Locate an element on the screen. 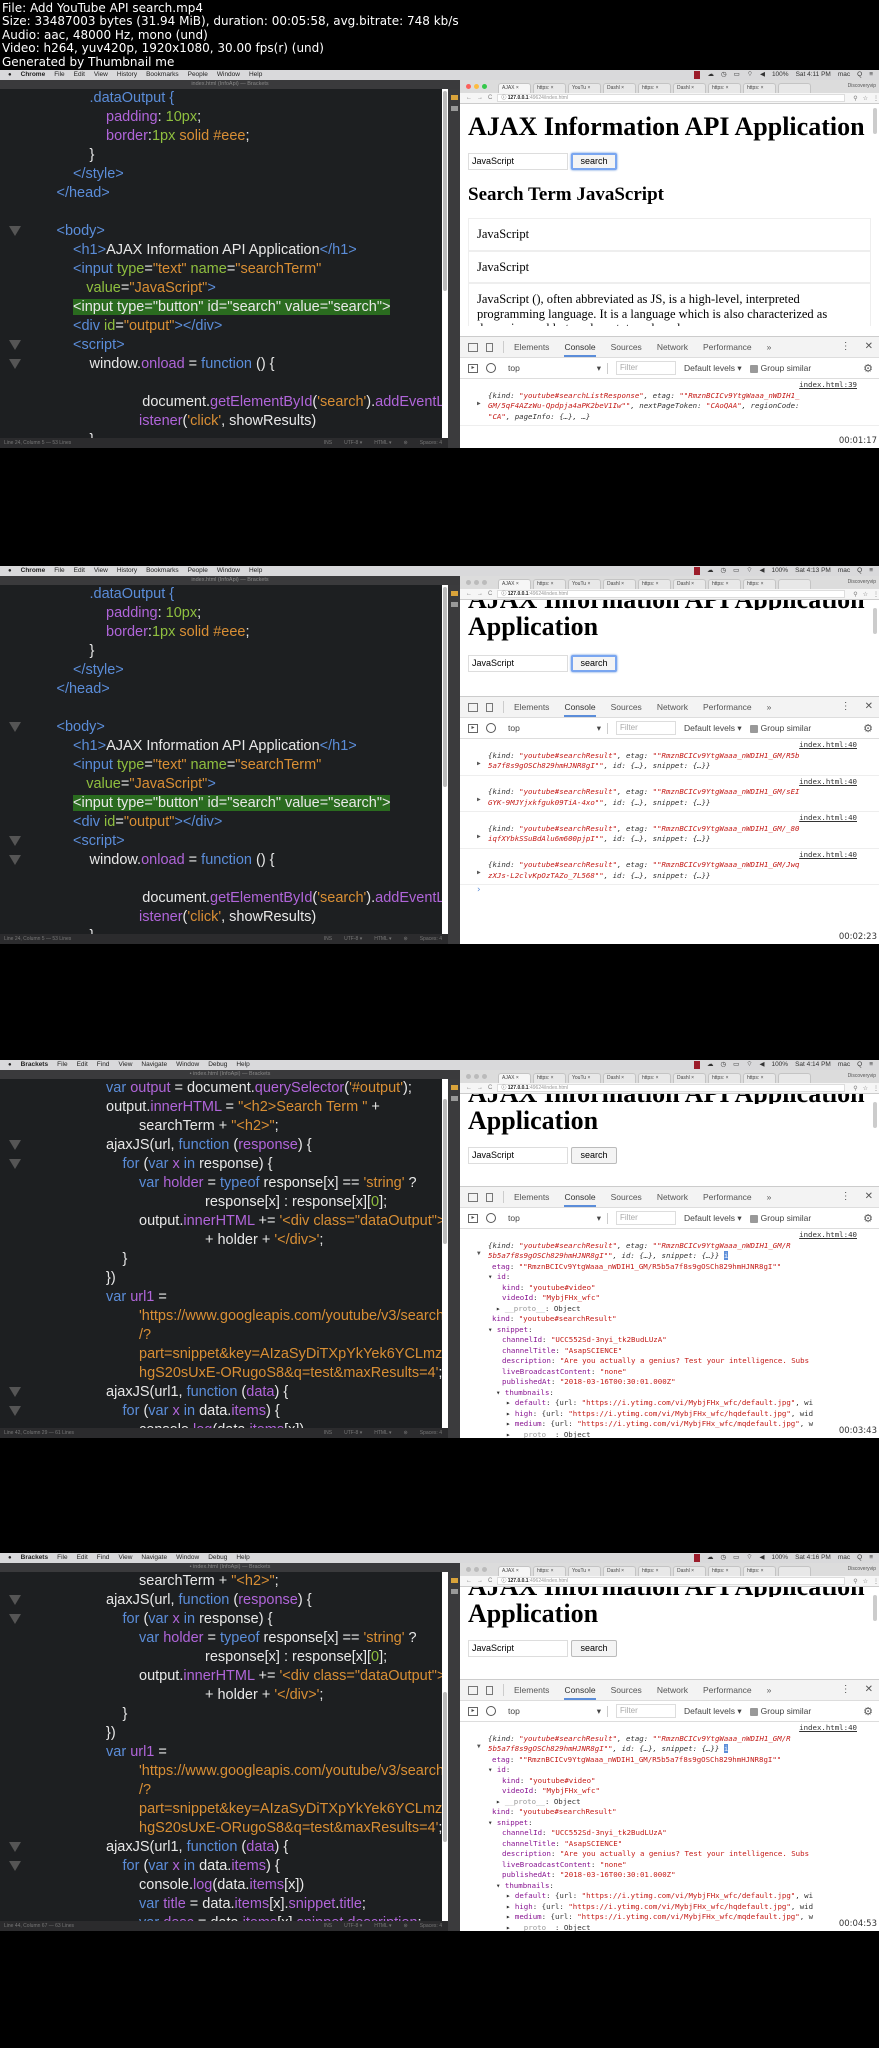  source-link: index.html:39 is located at coordinates (669, 385).